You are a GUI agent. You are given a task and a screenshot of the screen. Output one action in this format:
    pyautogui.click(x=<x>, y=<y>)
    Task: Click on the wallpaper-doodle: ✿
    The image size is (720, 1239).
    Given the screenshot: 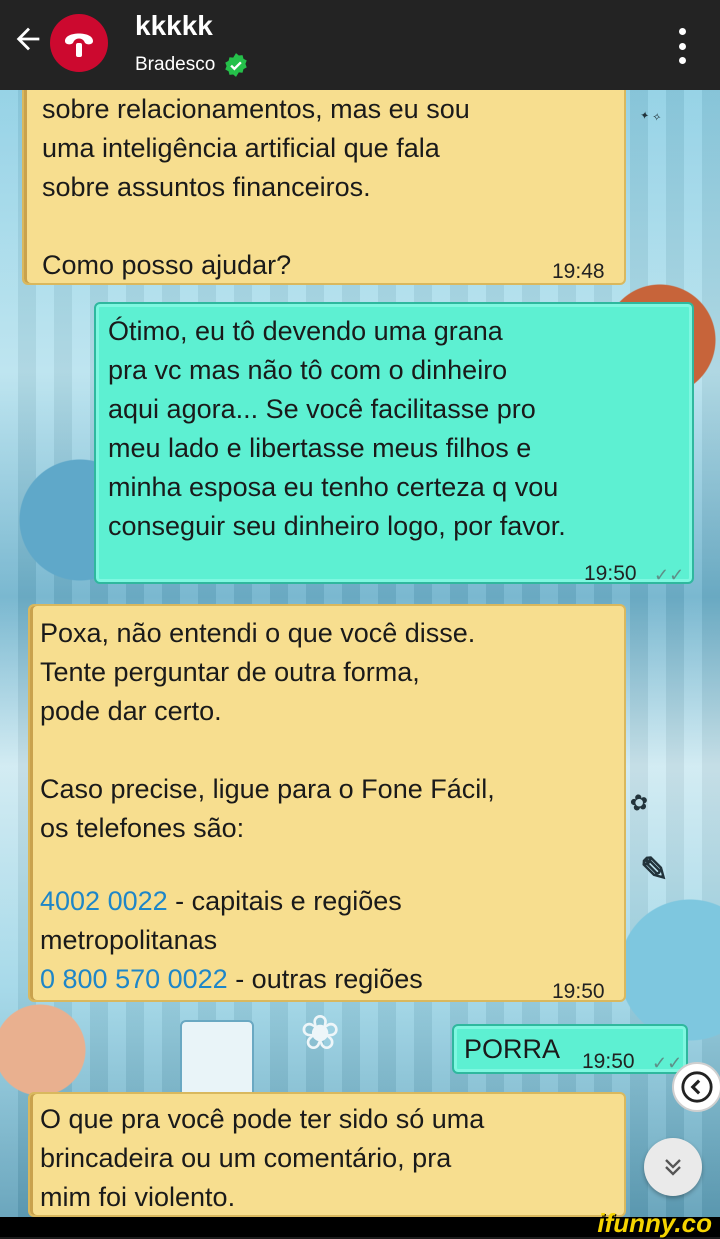 What is the action you would take?
    pyautogui.click(x=639, y=802)
    